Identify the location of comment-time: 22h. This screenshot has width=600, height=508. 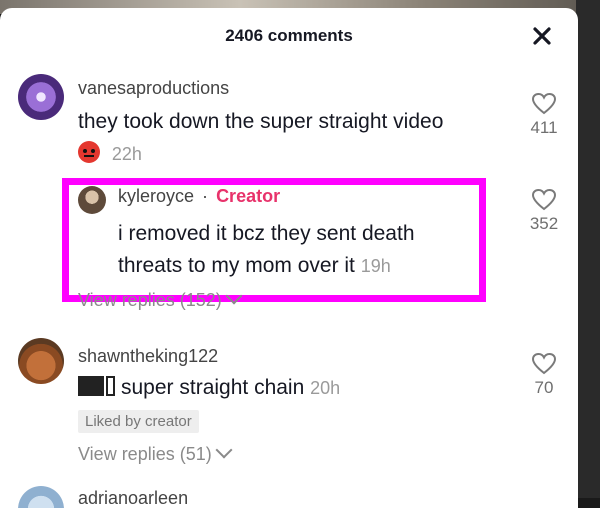
(126, 154).